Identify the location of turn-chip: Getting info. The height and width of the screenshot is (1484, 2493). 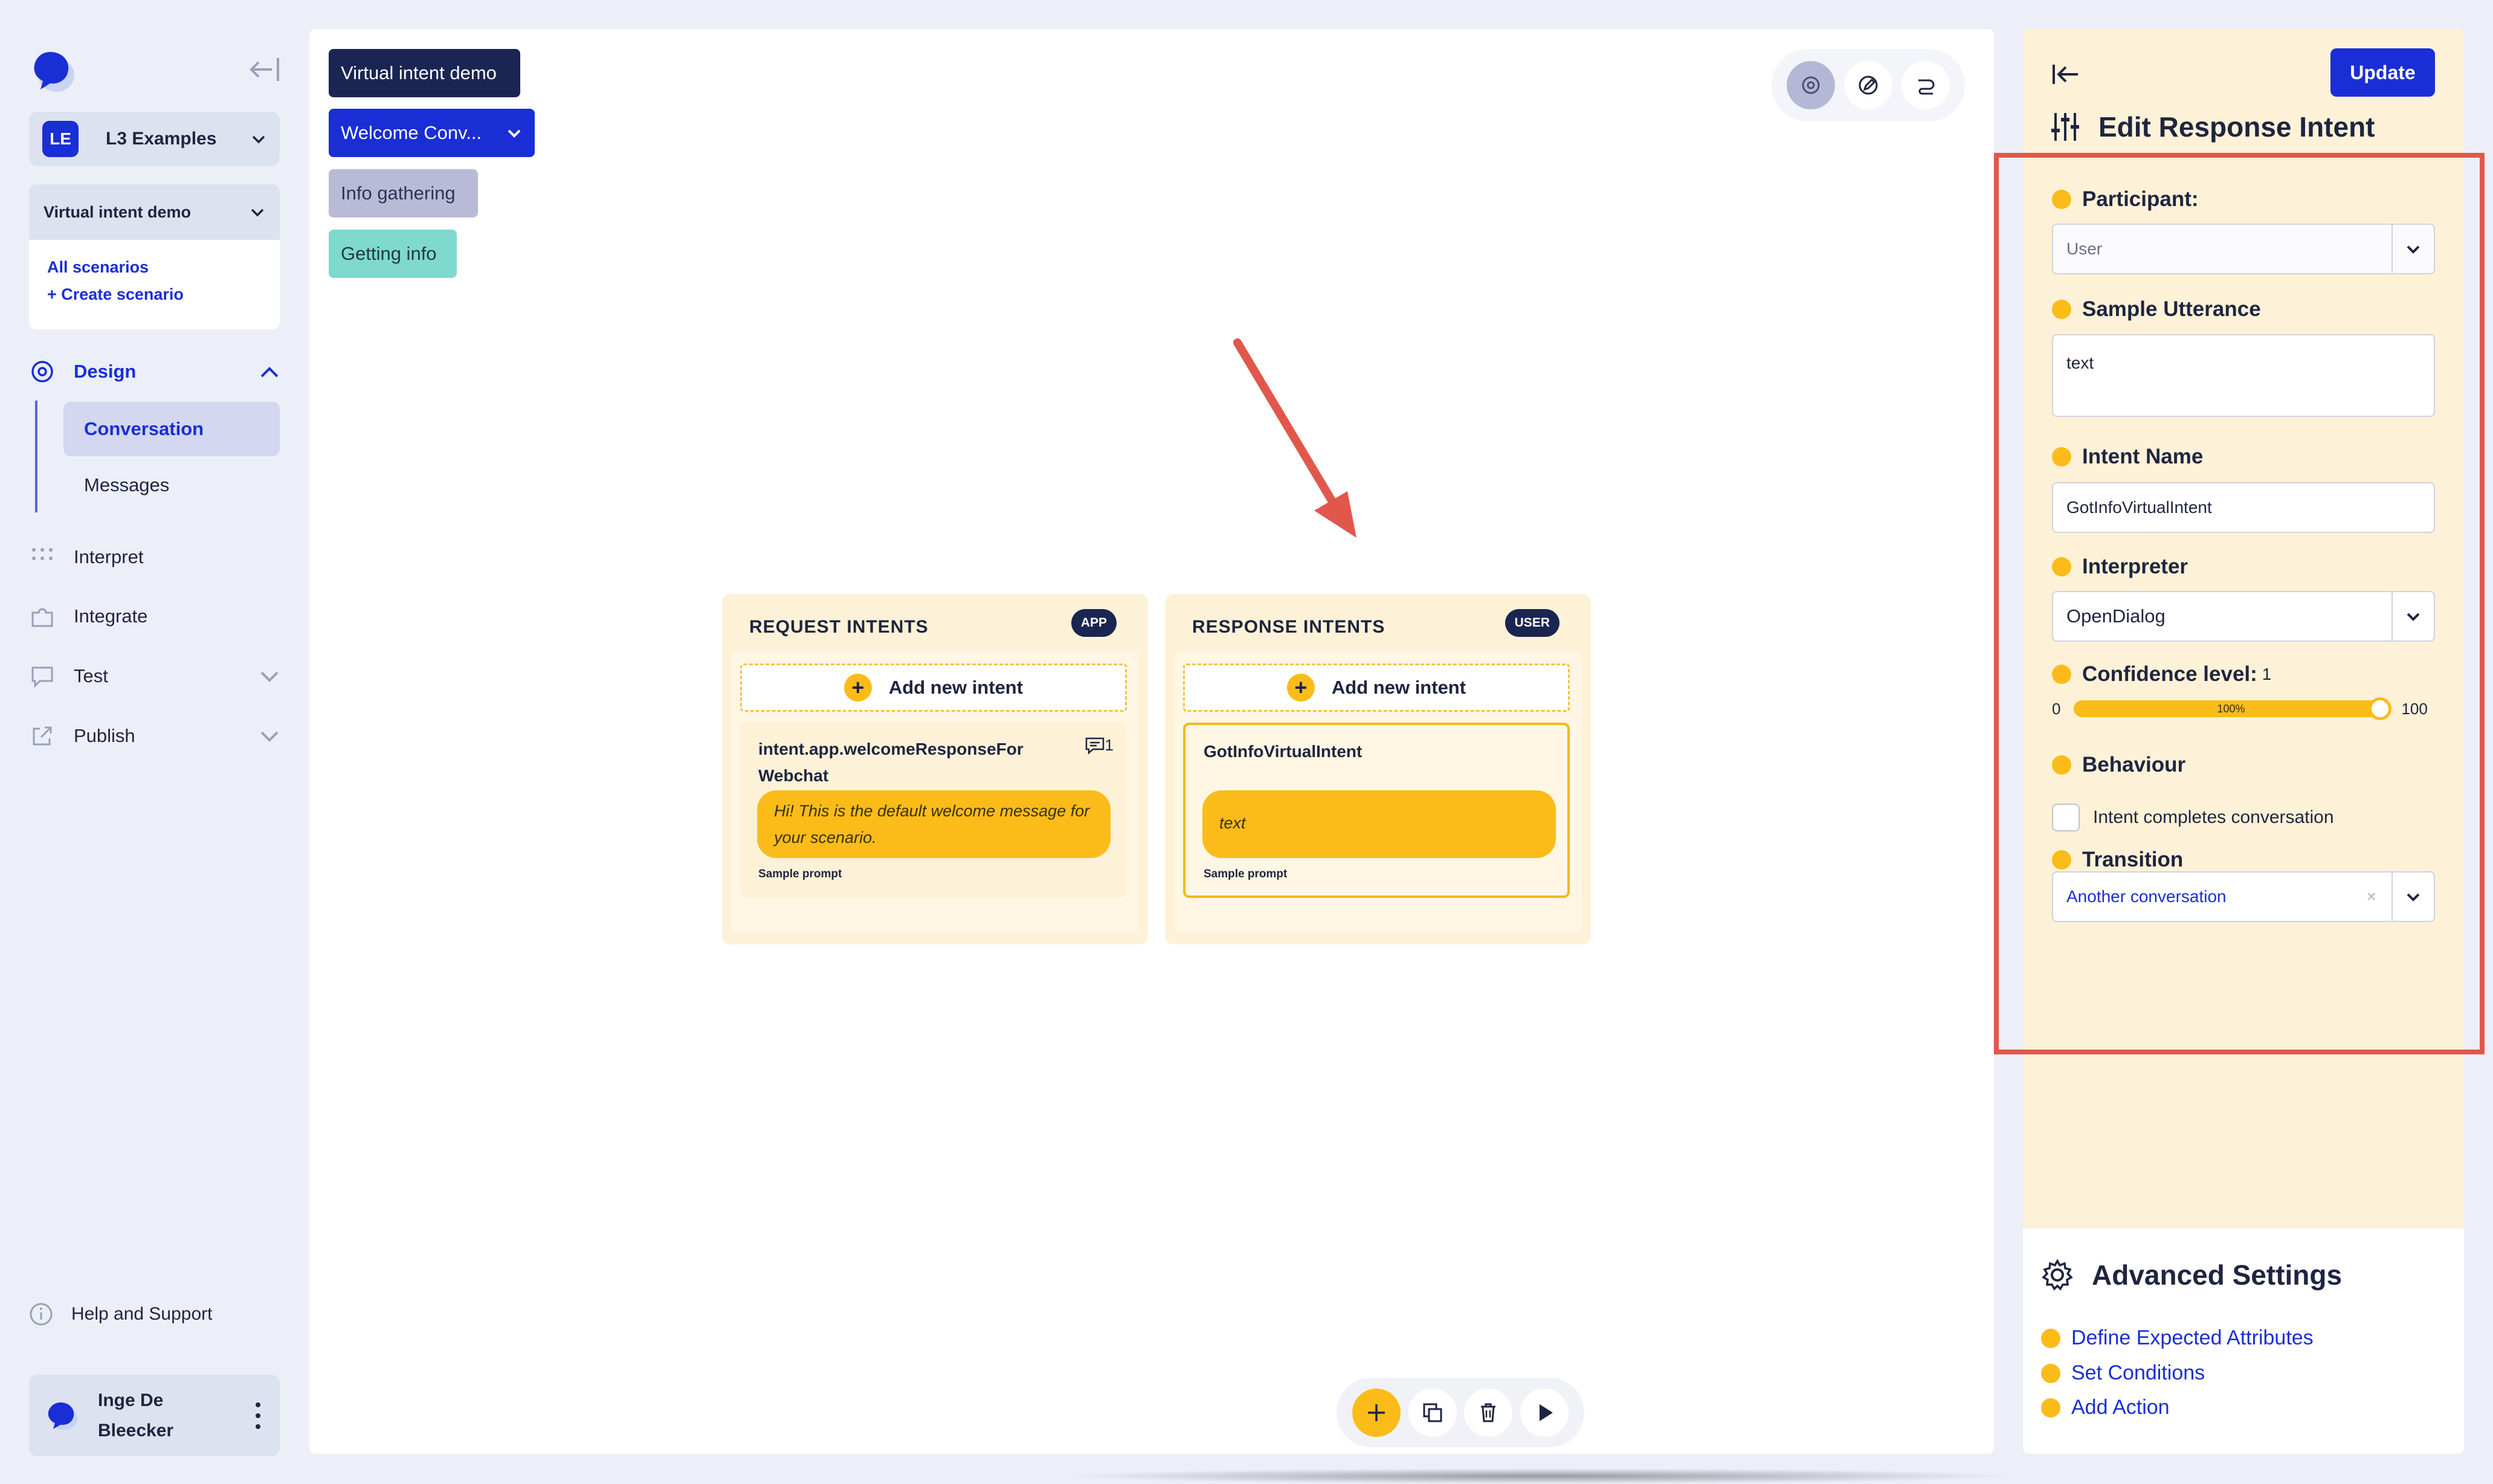
(393, 254).